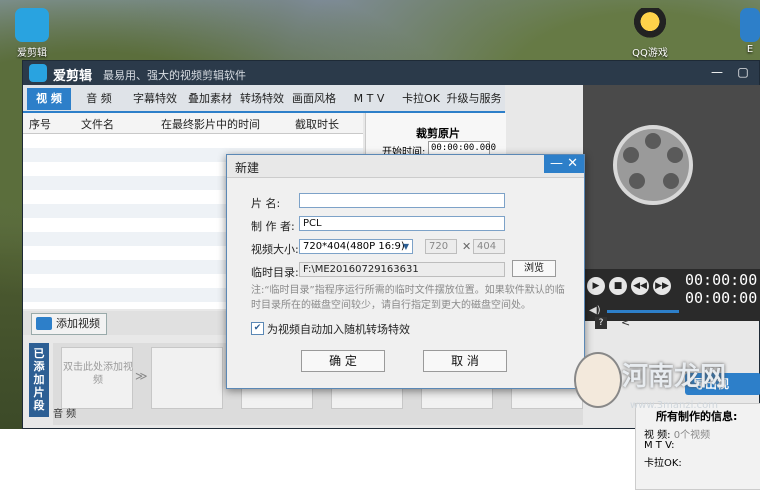 This screenshot has height=490, width=760. What do you see at coordinates (534, 268) in the screenshot?
I see `browse-button: 浏览` at bounding box center [534, 268].